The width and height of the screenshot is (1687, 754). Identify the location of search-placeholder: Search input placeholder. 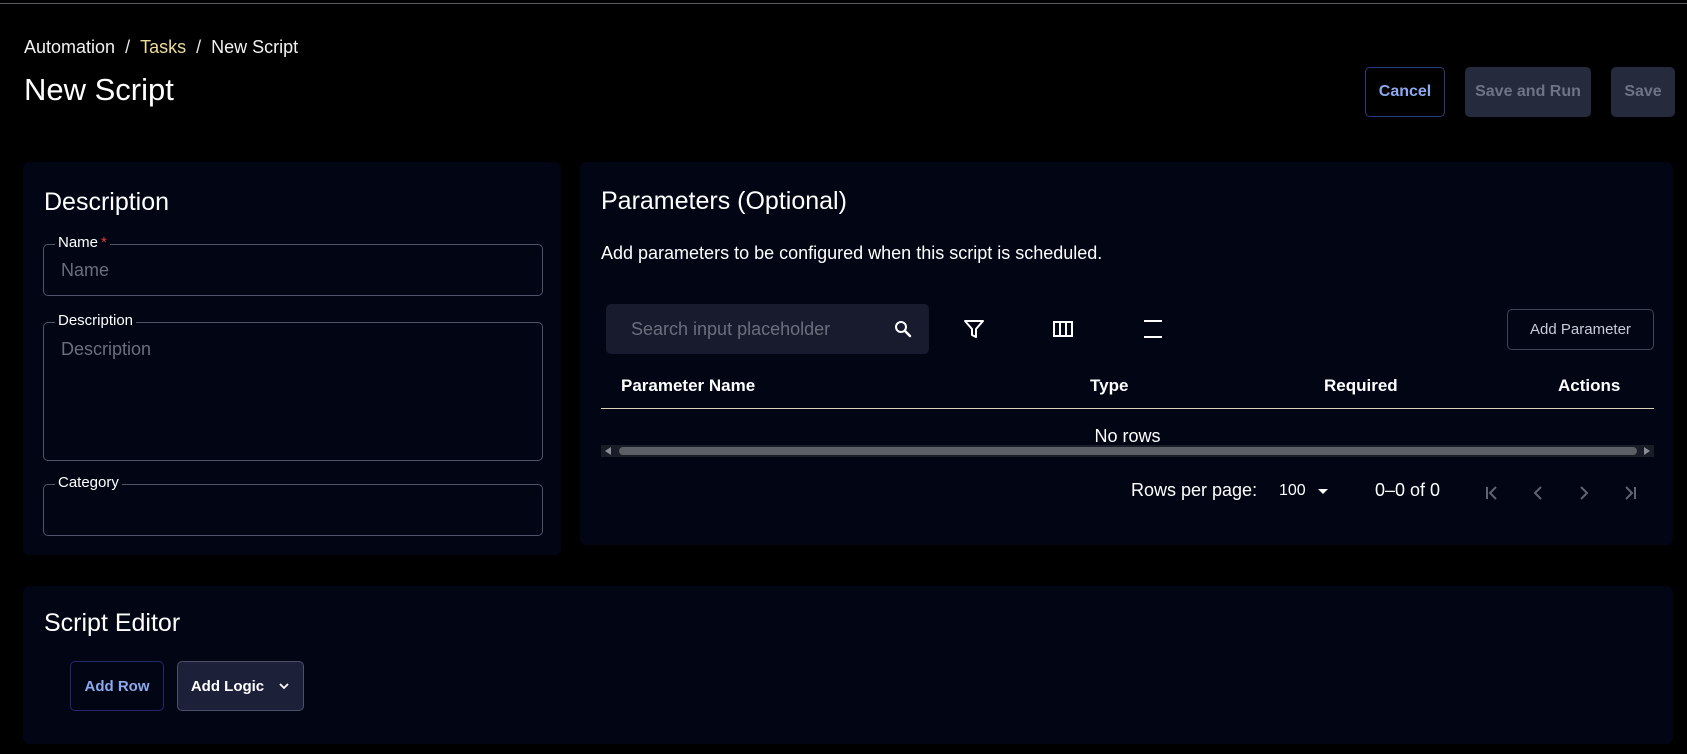
(731, 329).